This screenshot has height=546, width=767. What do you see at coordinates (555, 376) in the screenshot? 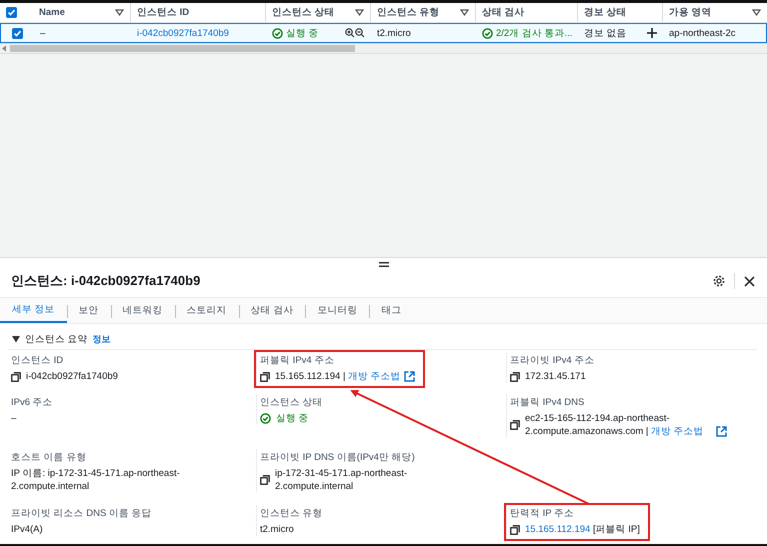
I see `field-value: 172.31.45.171` at bounding box center [555, 376].